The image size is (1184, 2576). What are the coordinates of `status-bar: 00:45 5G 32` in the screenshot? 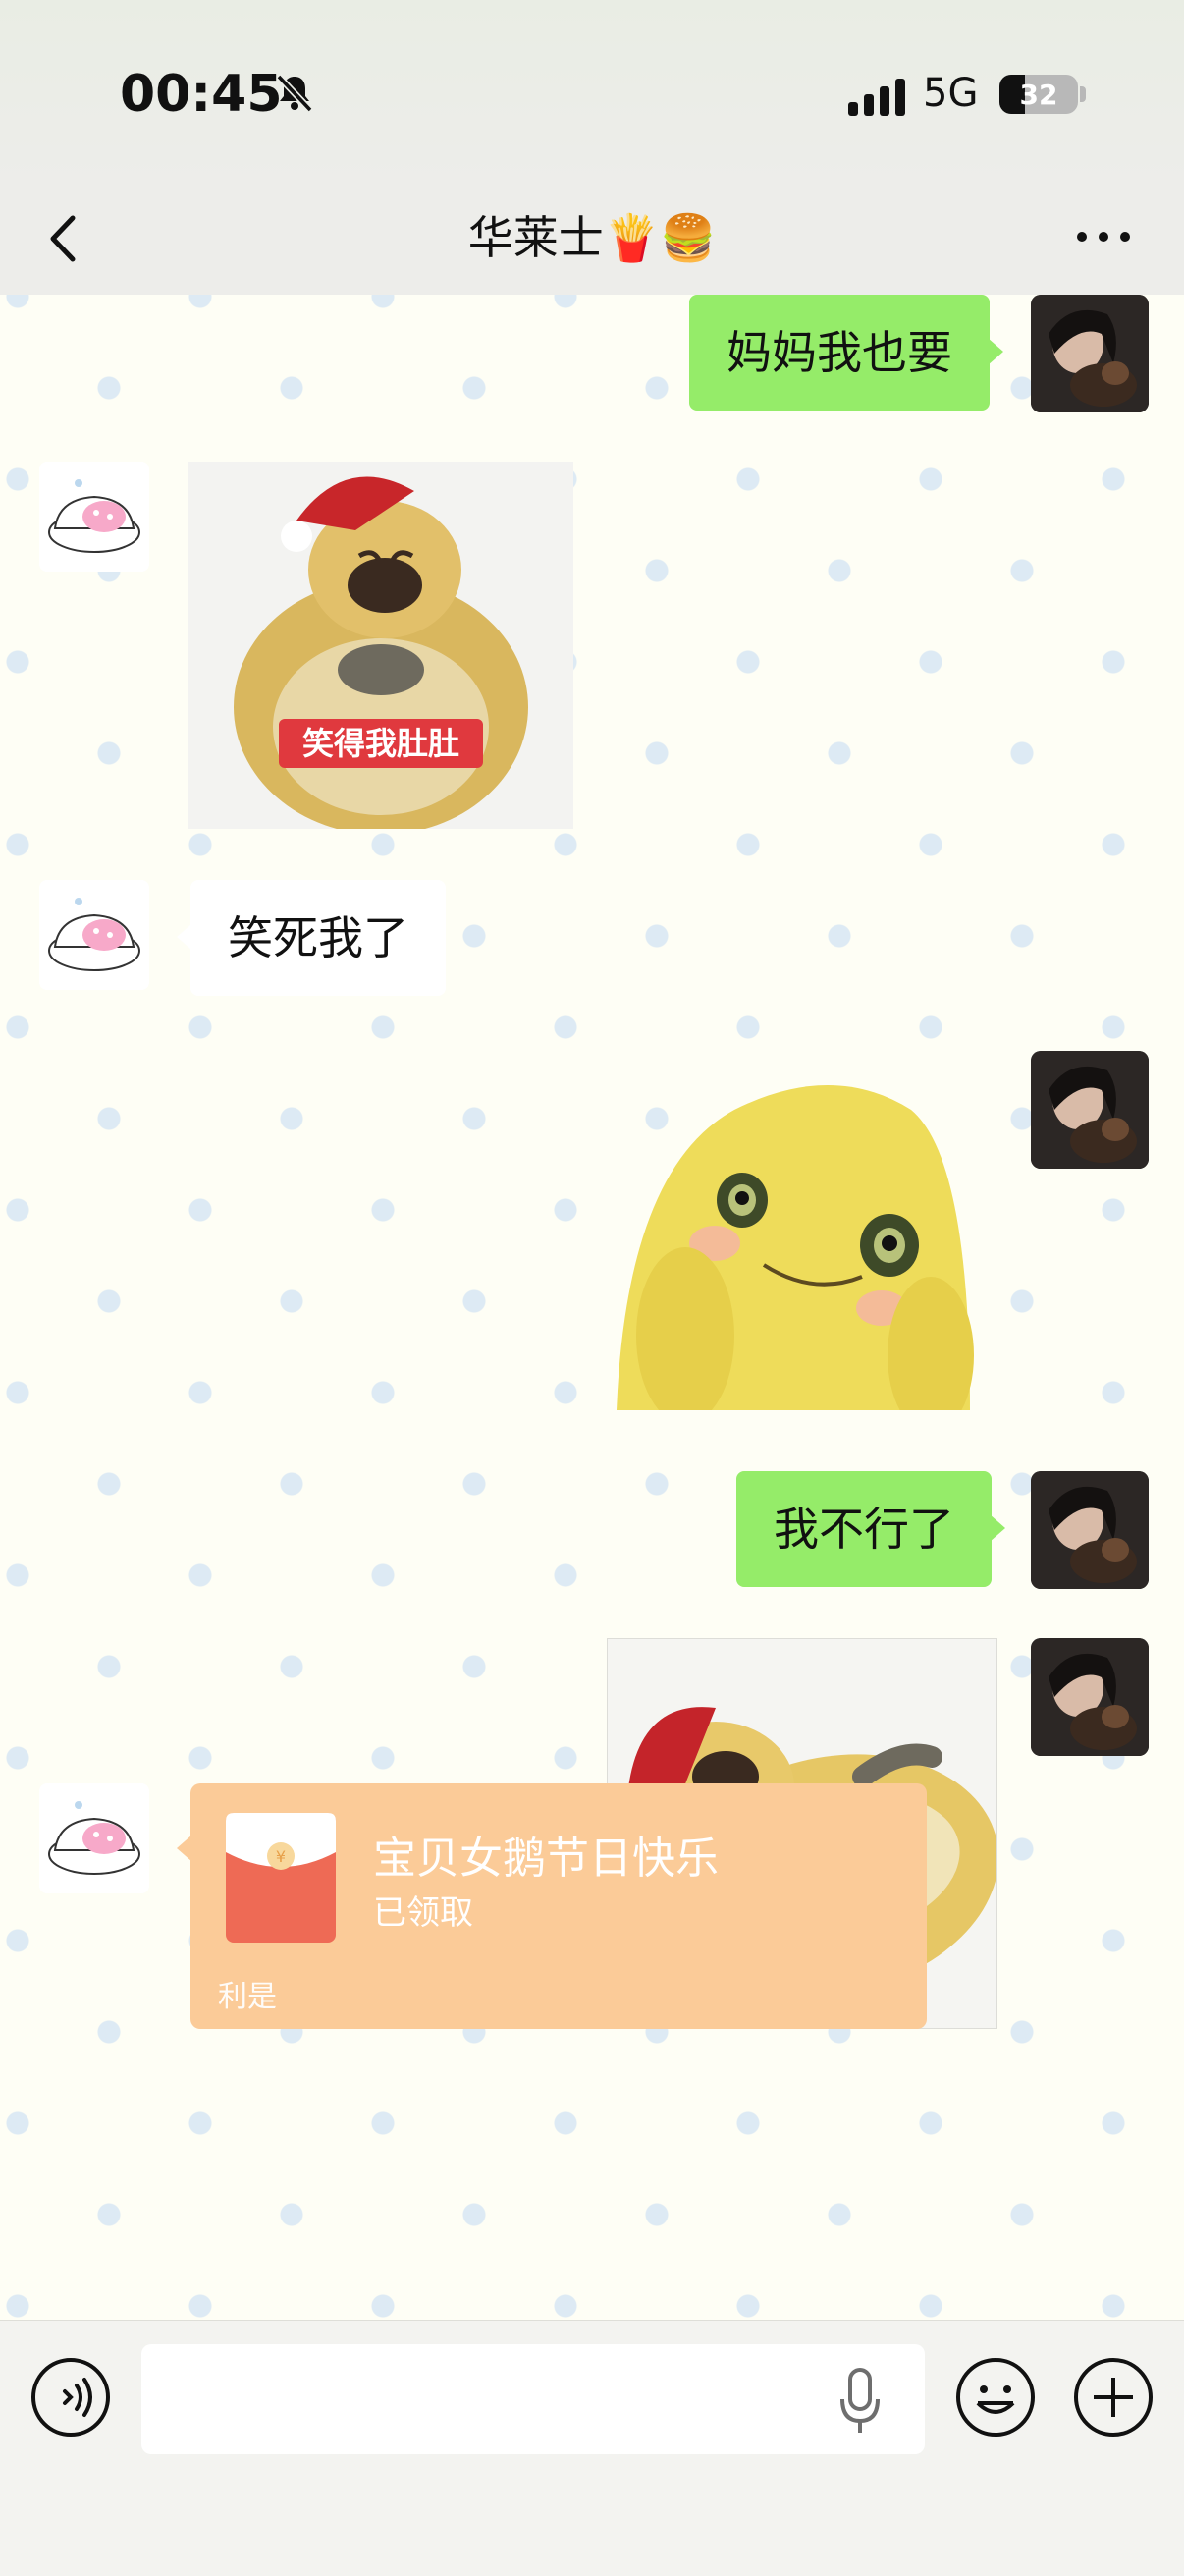 It's located at (592, 93).